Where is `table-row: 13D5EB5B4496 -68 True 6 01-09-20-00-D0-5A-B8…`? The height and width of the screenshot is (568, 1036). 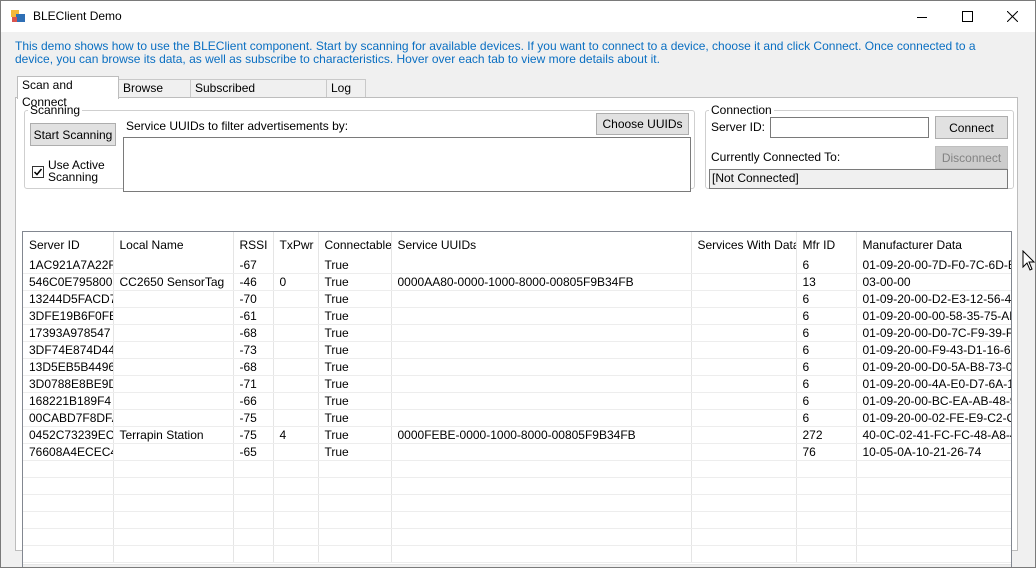
table-row: 13D5EB5B4496 -68 True 6 01-09-20-00-D0-5A-B8… is located at coordinates (517, 367).